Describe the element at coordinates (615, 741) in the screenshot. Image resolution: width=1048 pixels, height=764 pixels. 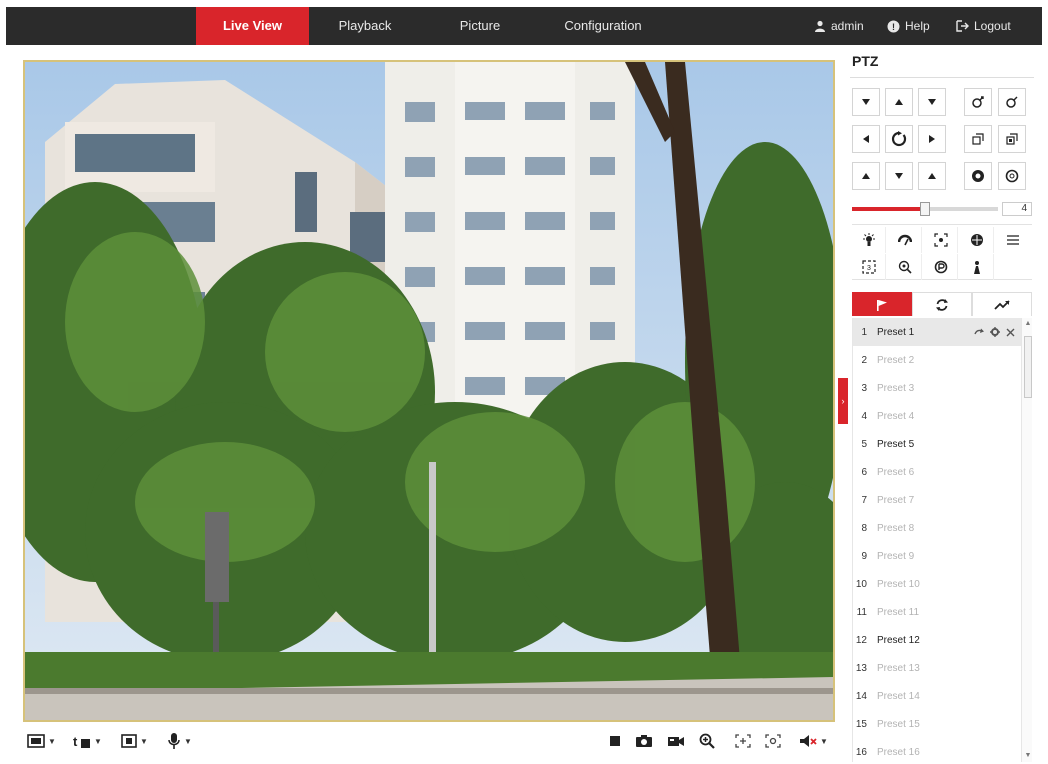
I see `stop-live-view-button` at that location.